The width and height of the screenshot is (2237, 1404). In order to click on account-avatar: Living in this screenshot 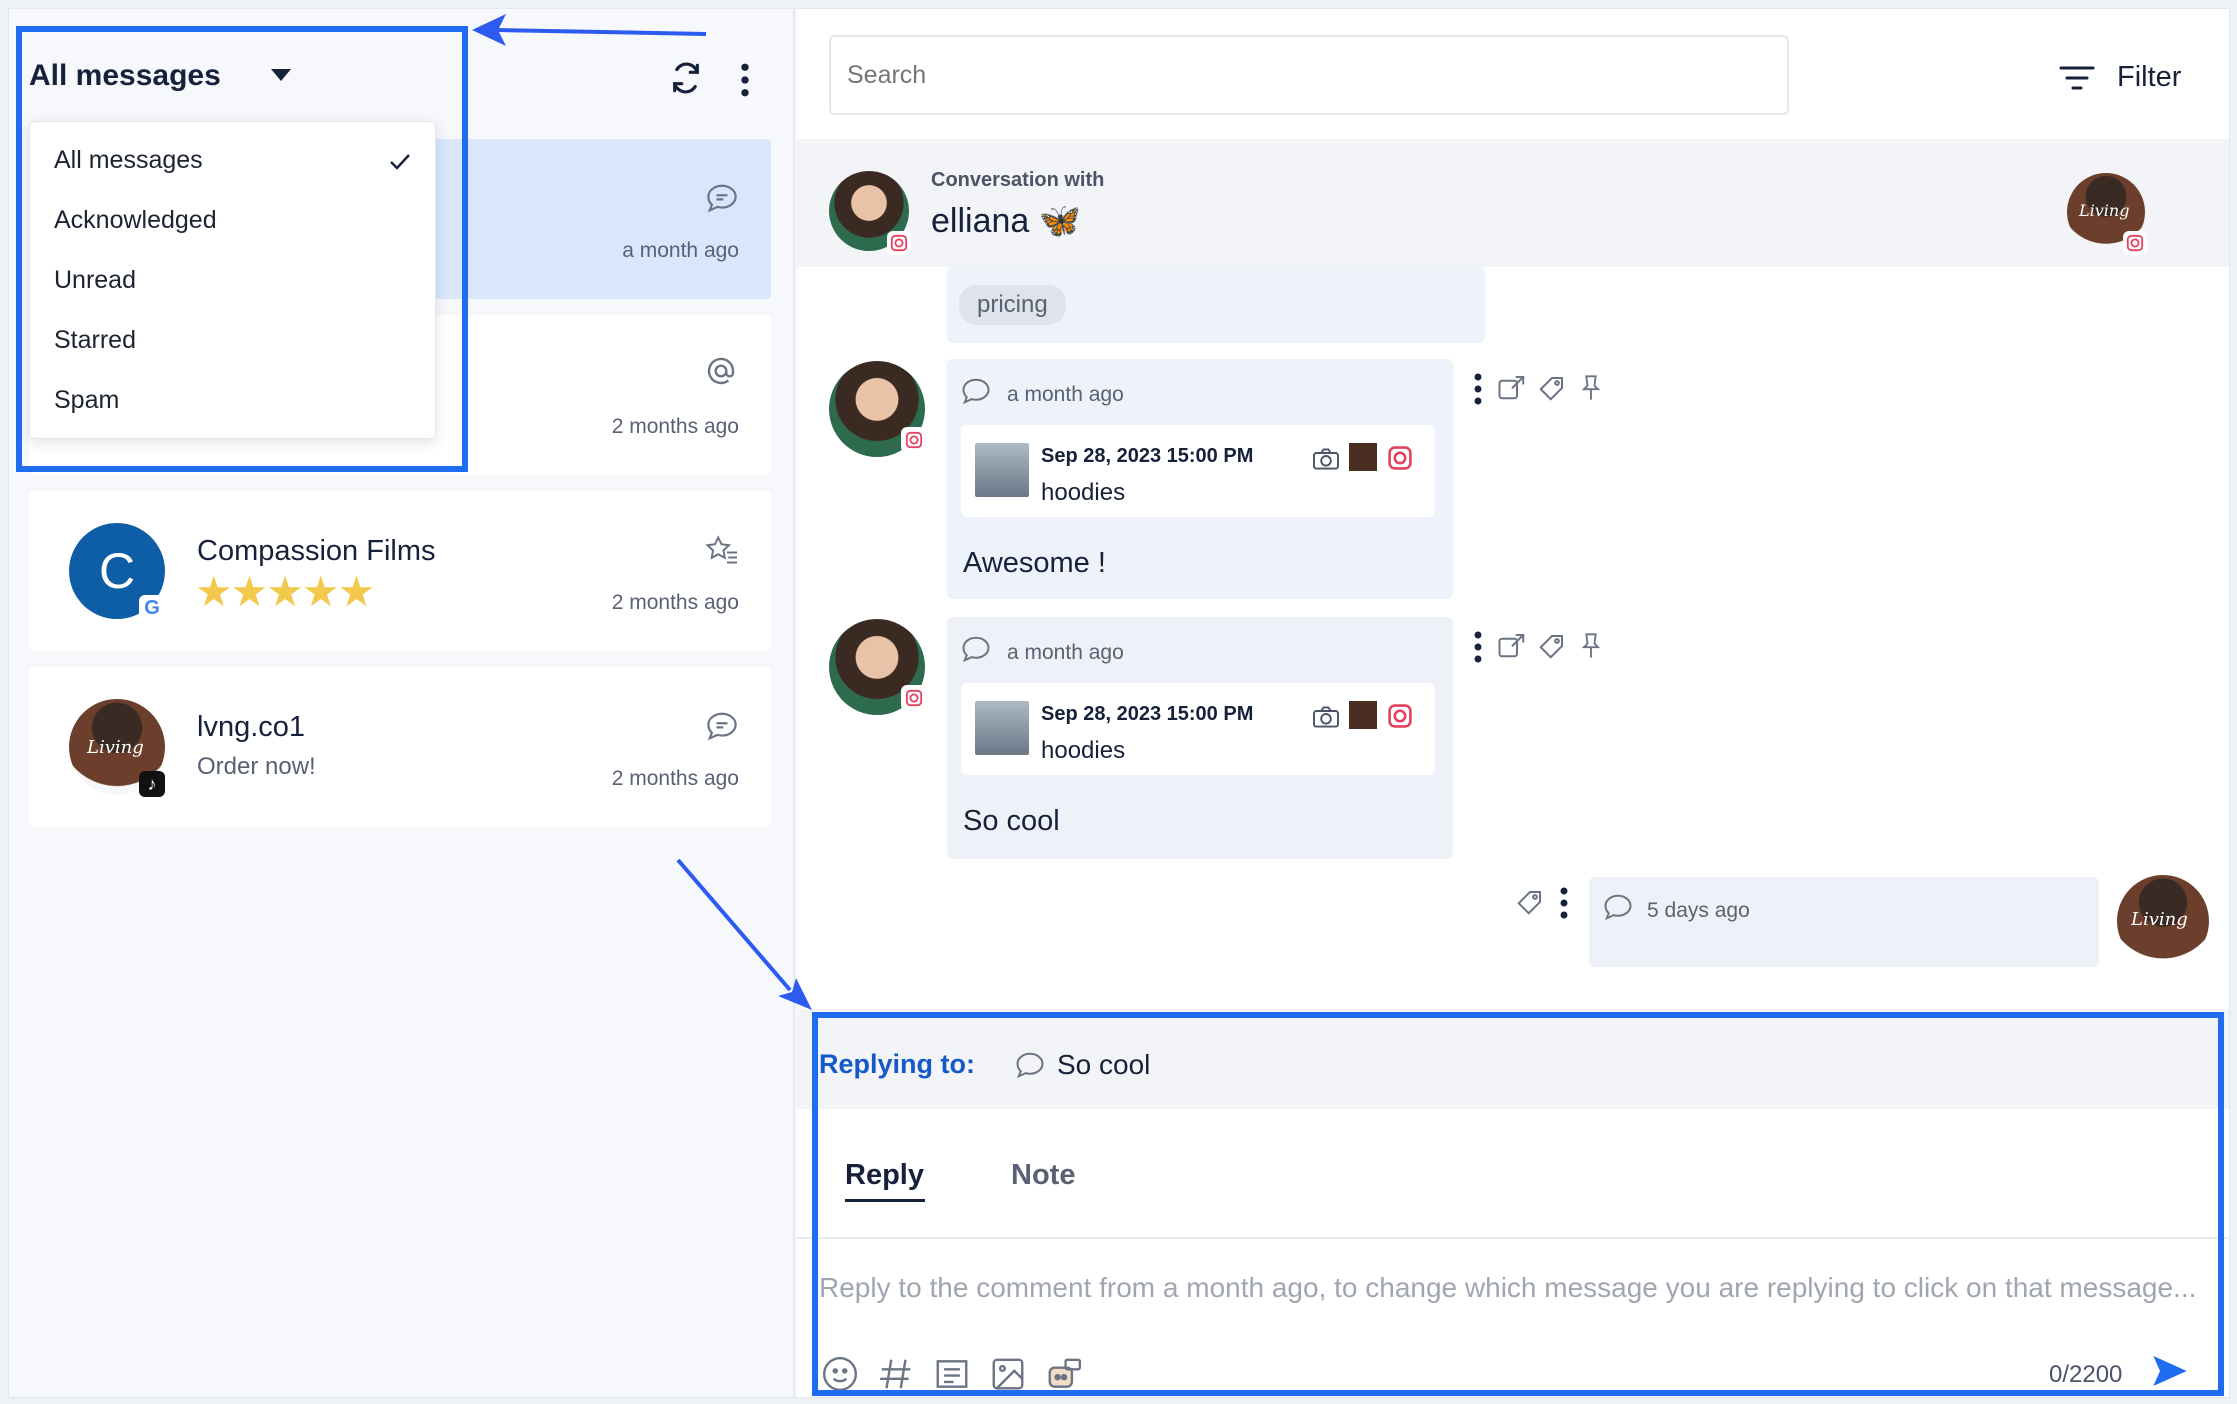, I will do `click(2163, 921)`.